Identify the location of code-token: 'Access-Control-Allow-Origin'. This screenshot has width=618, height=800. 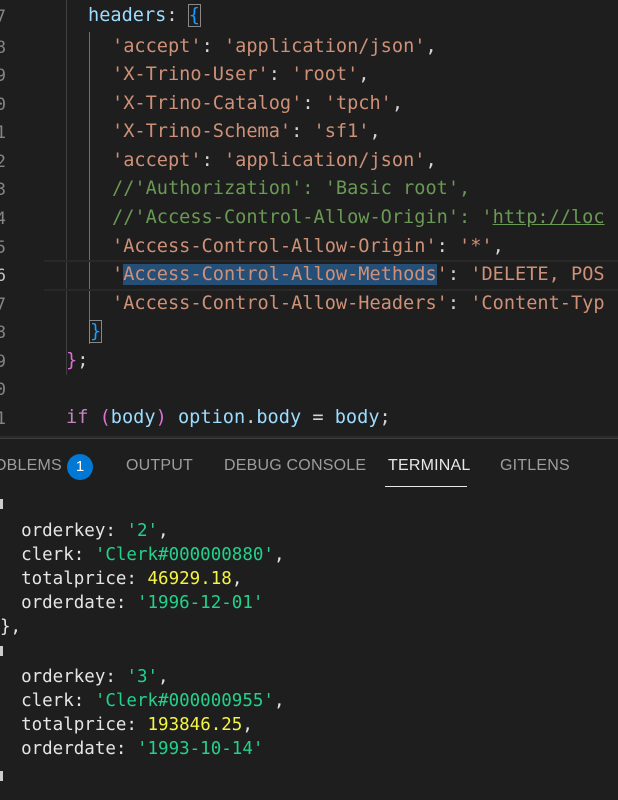
(274, 246).